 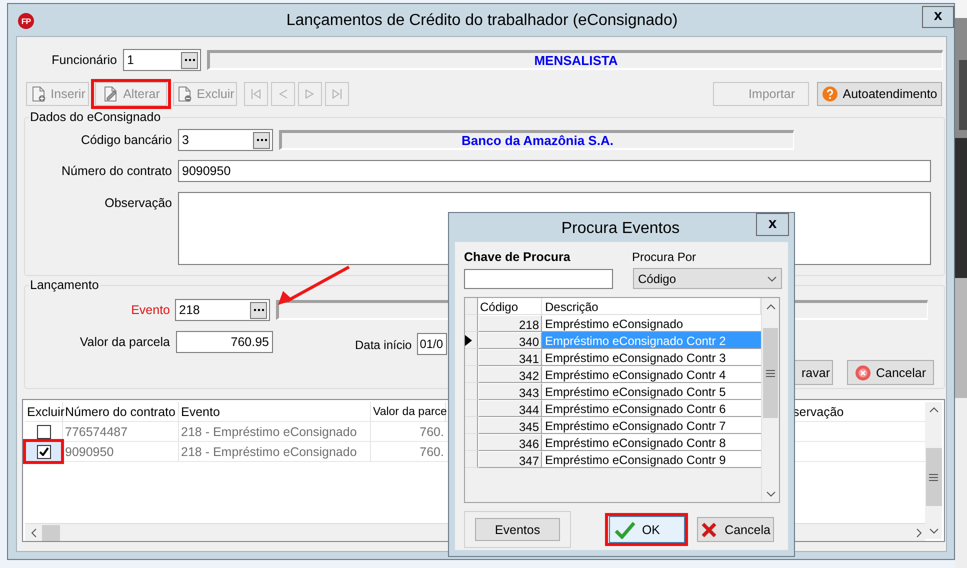 What do you see at coordinates (510, 459) in the screenshot?
I see `table-cell: 347` at bounding box center [510, 459].